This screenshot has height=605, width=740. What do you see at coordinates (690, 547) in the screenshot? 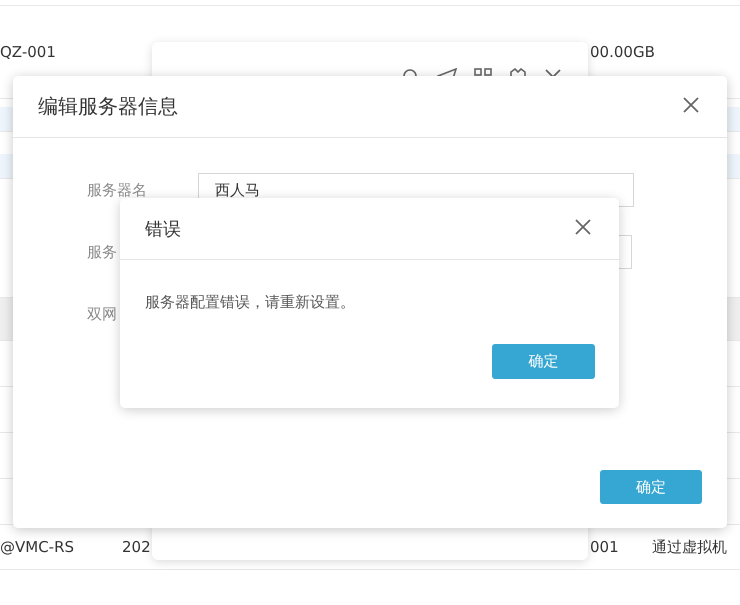
I see `table-cell-text: 通过虚拟机` at bounding box center [690, 547].